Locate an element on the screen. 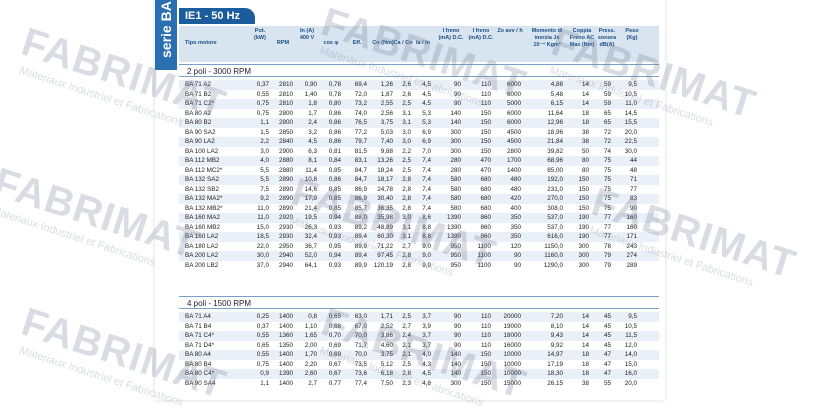 This screenshot has height=420, width=820. table-cell: 30,40 is located at coordinates (385, 198).